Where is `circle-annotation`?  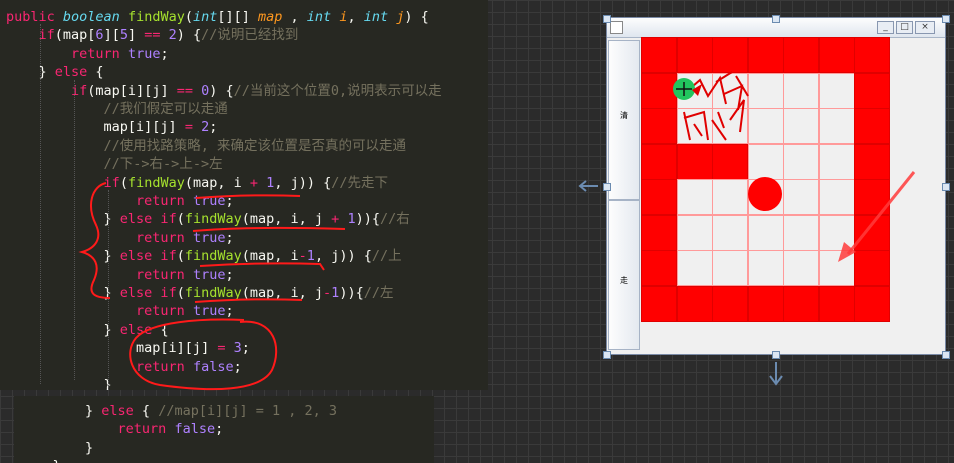 circle-annotation is located at coordinates (203, 354).